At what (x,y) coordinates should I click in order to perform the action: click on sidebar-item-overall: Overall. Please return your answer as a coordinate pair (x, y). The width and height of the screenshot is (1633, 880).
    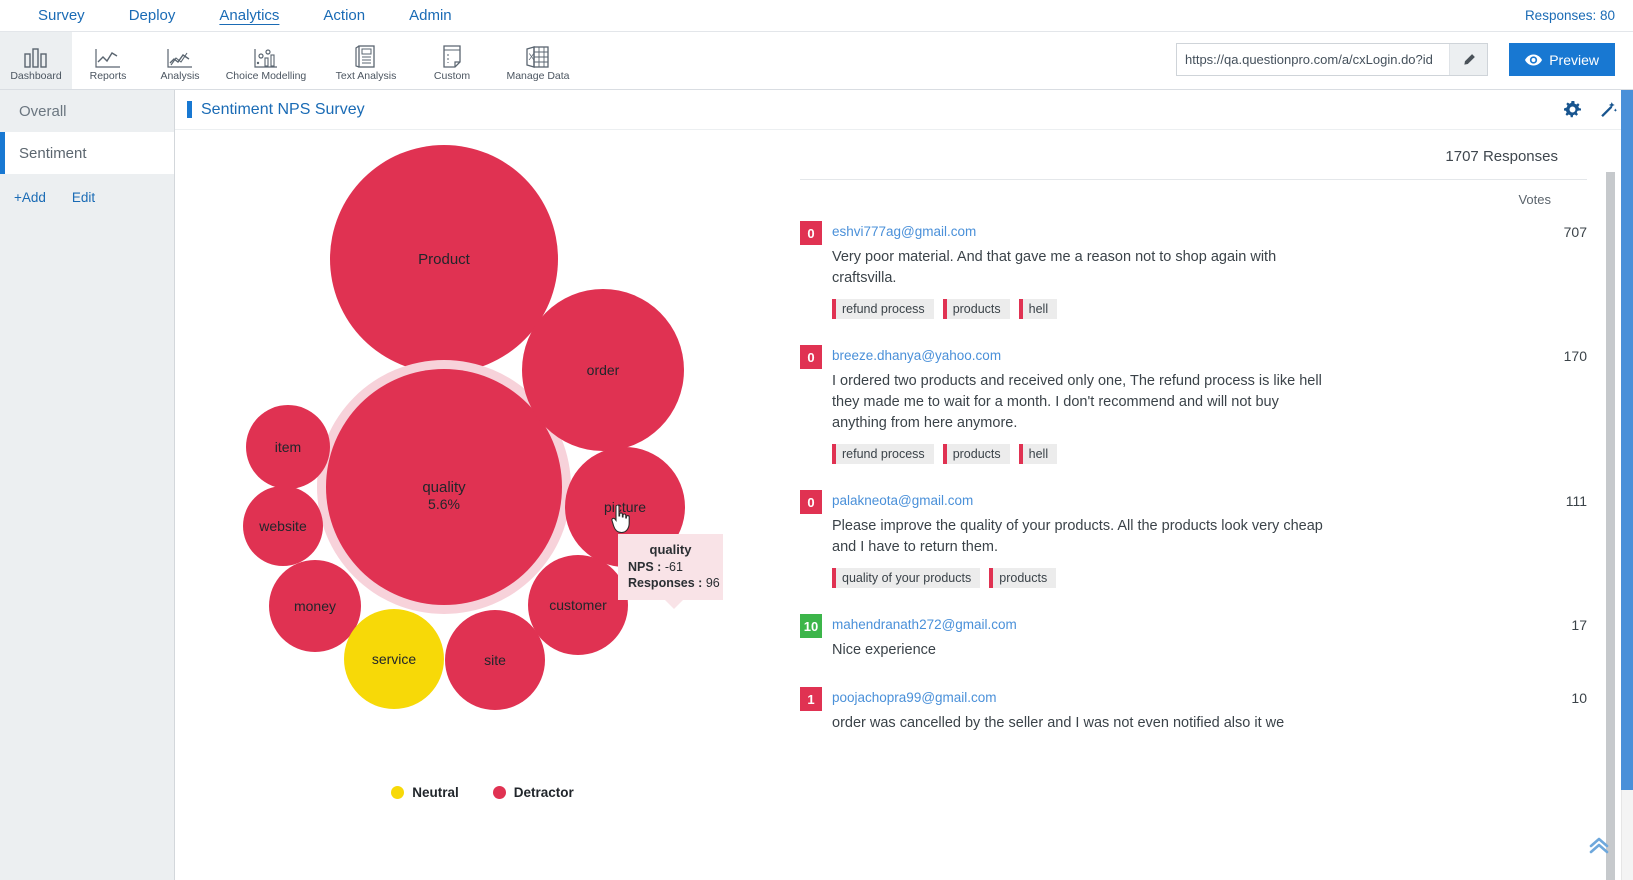
    Looking at the image, I should click on (87, 111).